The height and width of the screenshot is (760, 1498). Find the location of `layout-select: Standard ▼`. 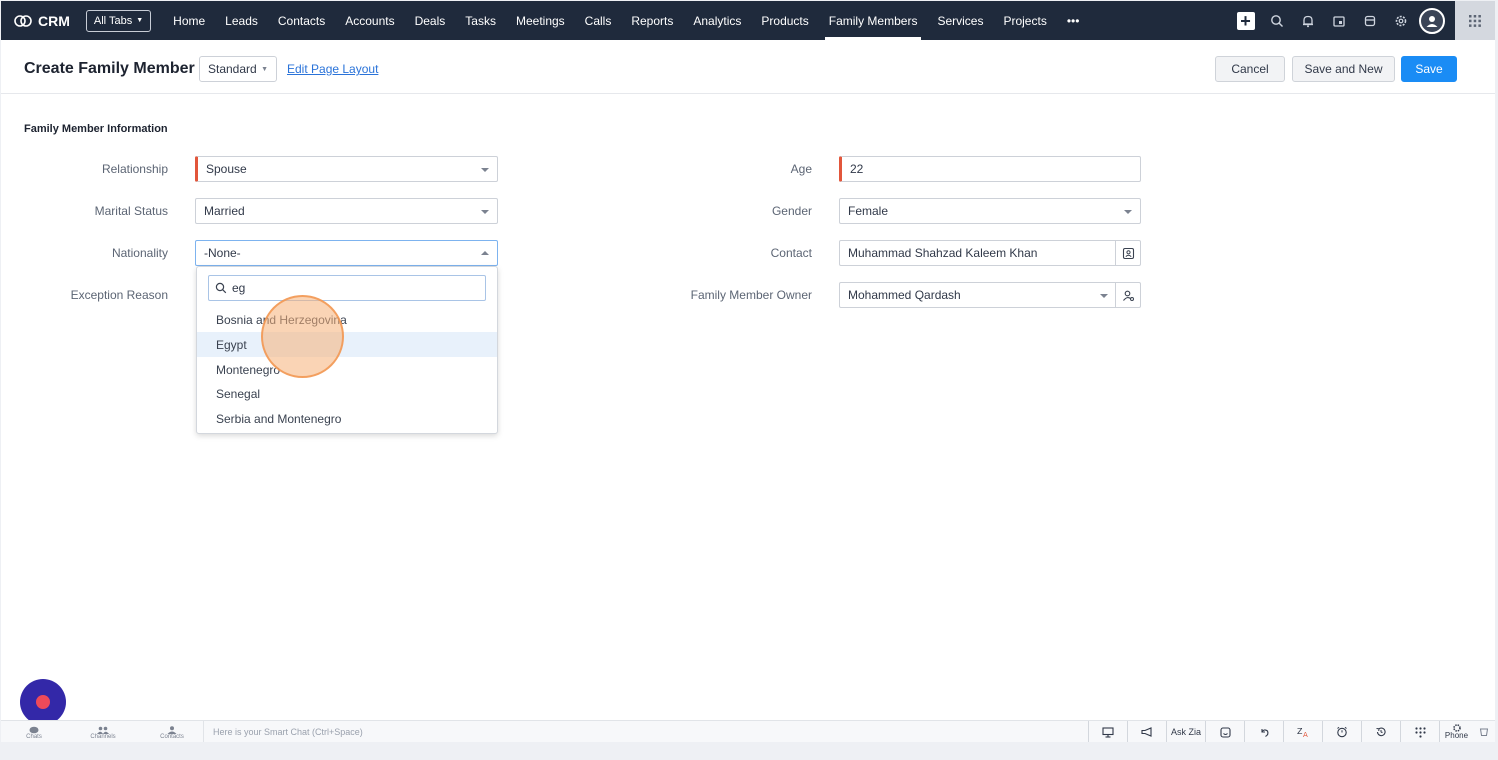

layout-select: Standard ▼ is located at coordinates (238, 69).